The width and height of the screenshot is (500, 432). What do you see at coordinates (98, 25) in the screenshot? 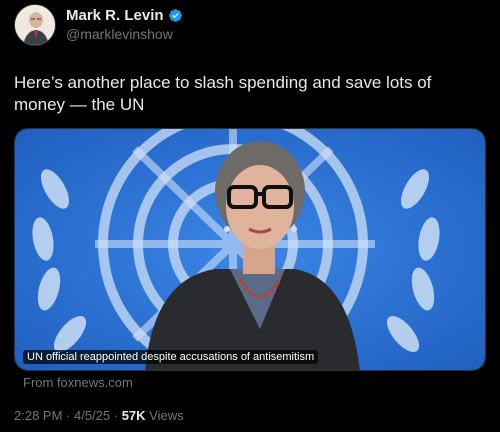
I see `tweet-header: Mark R. Levin @marklevinshow` at bounding box center [98, 25].